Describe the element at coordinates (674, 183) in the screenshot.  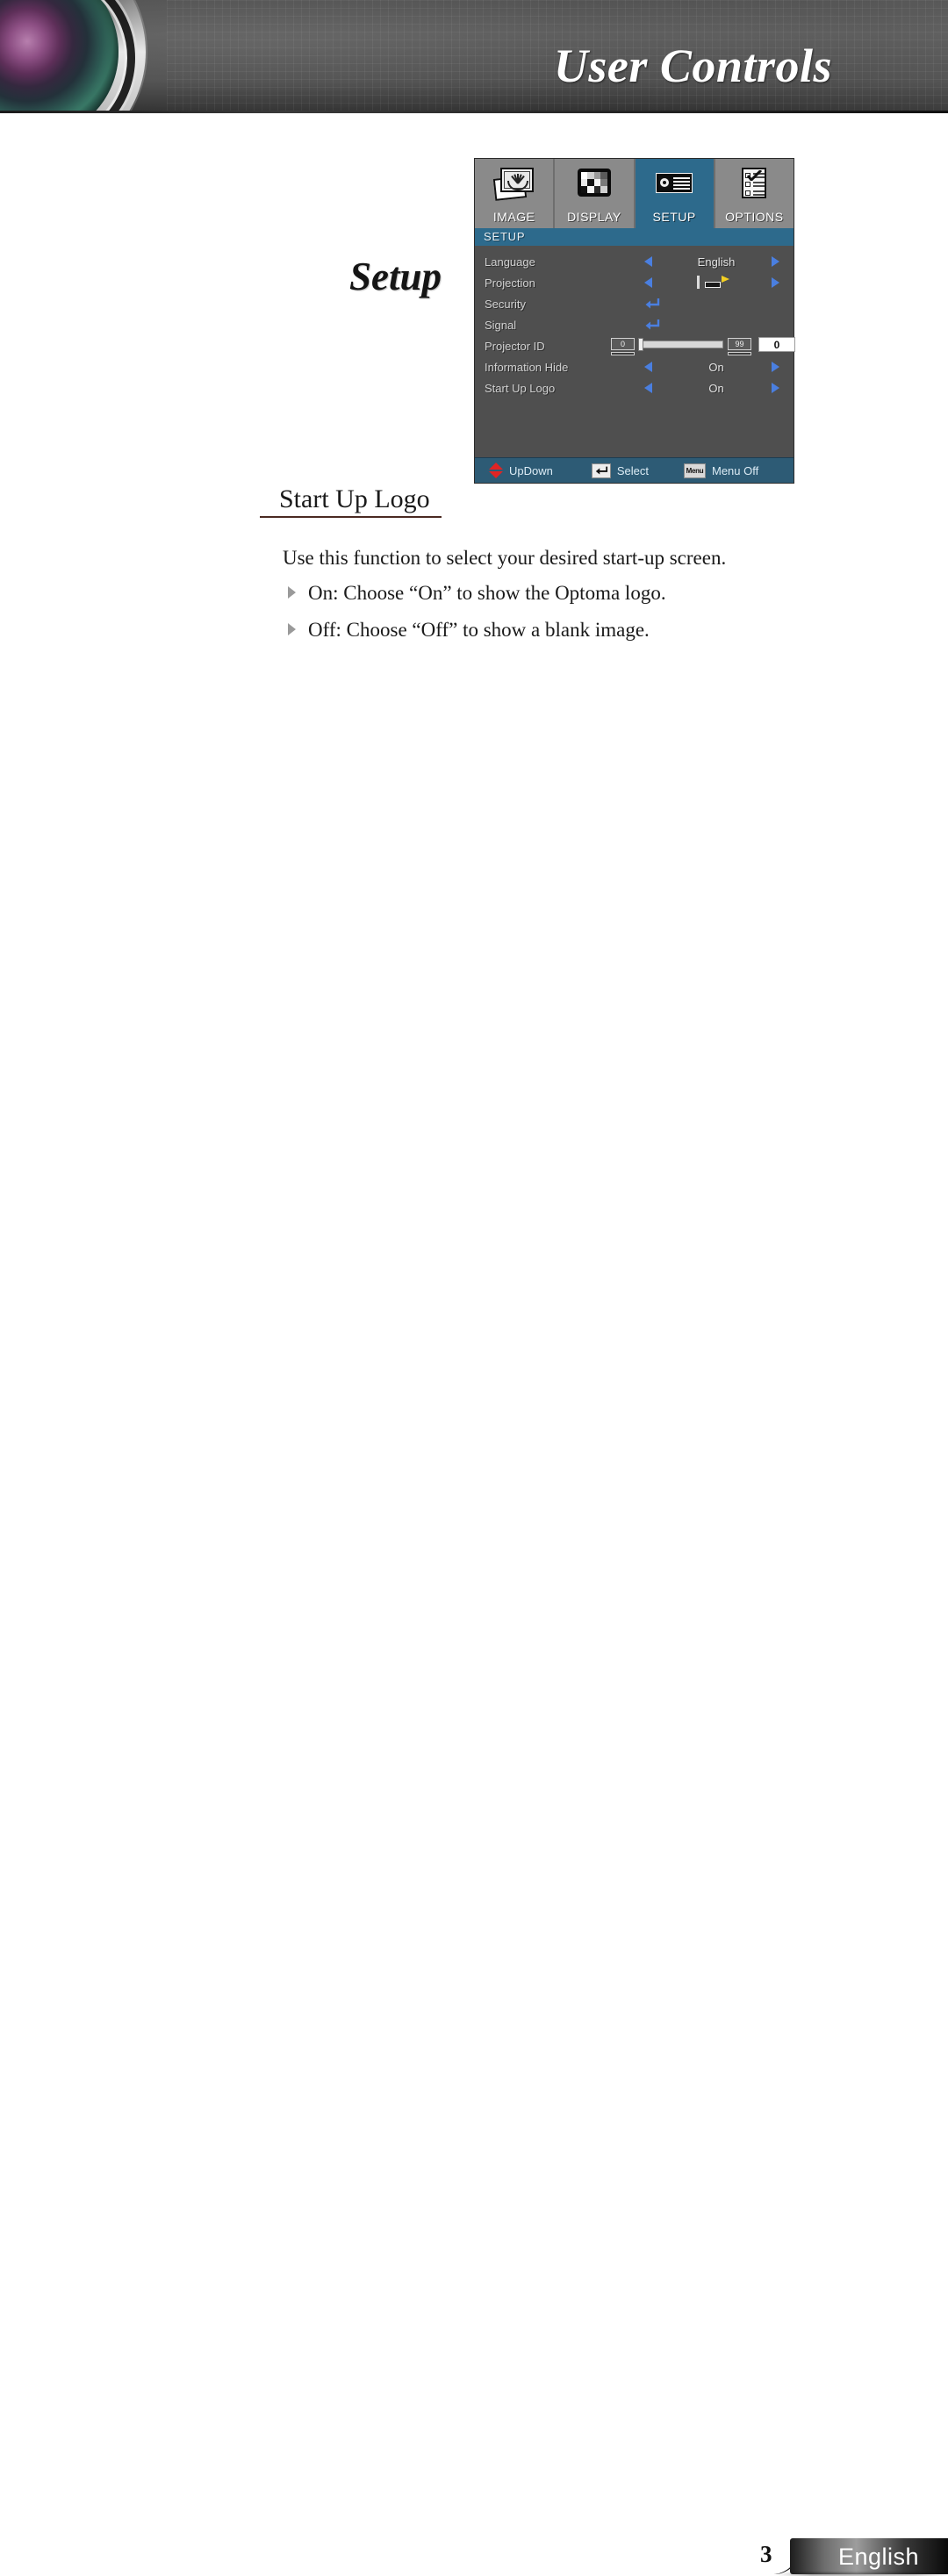
I see `projector-icon` at that location.